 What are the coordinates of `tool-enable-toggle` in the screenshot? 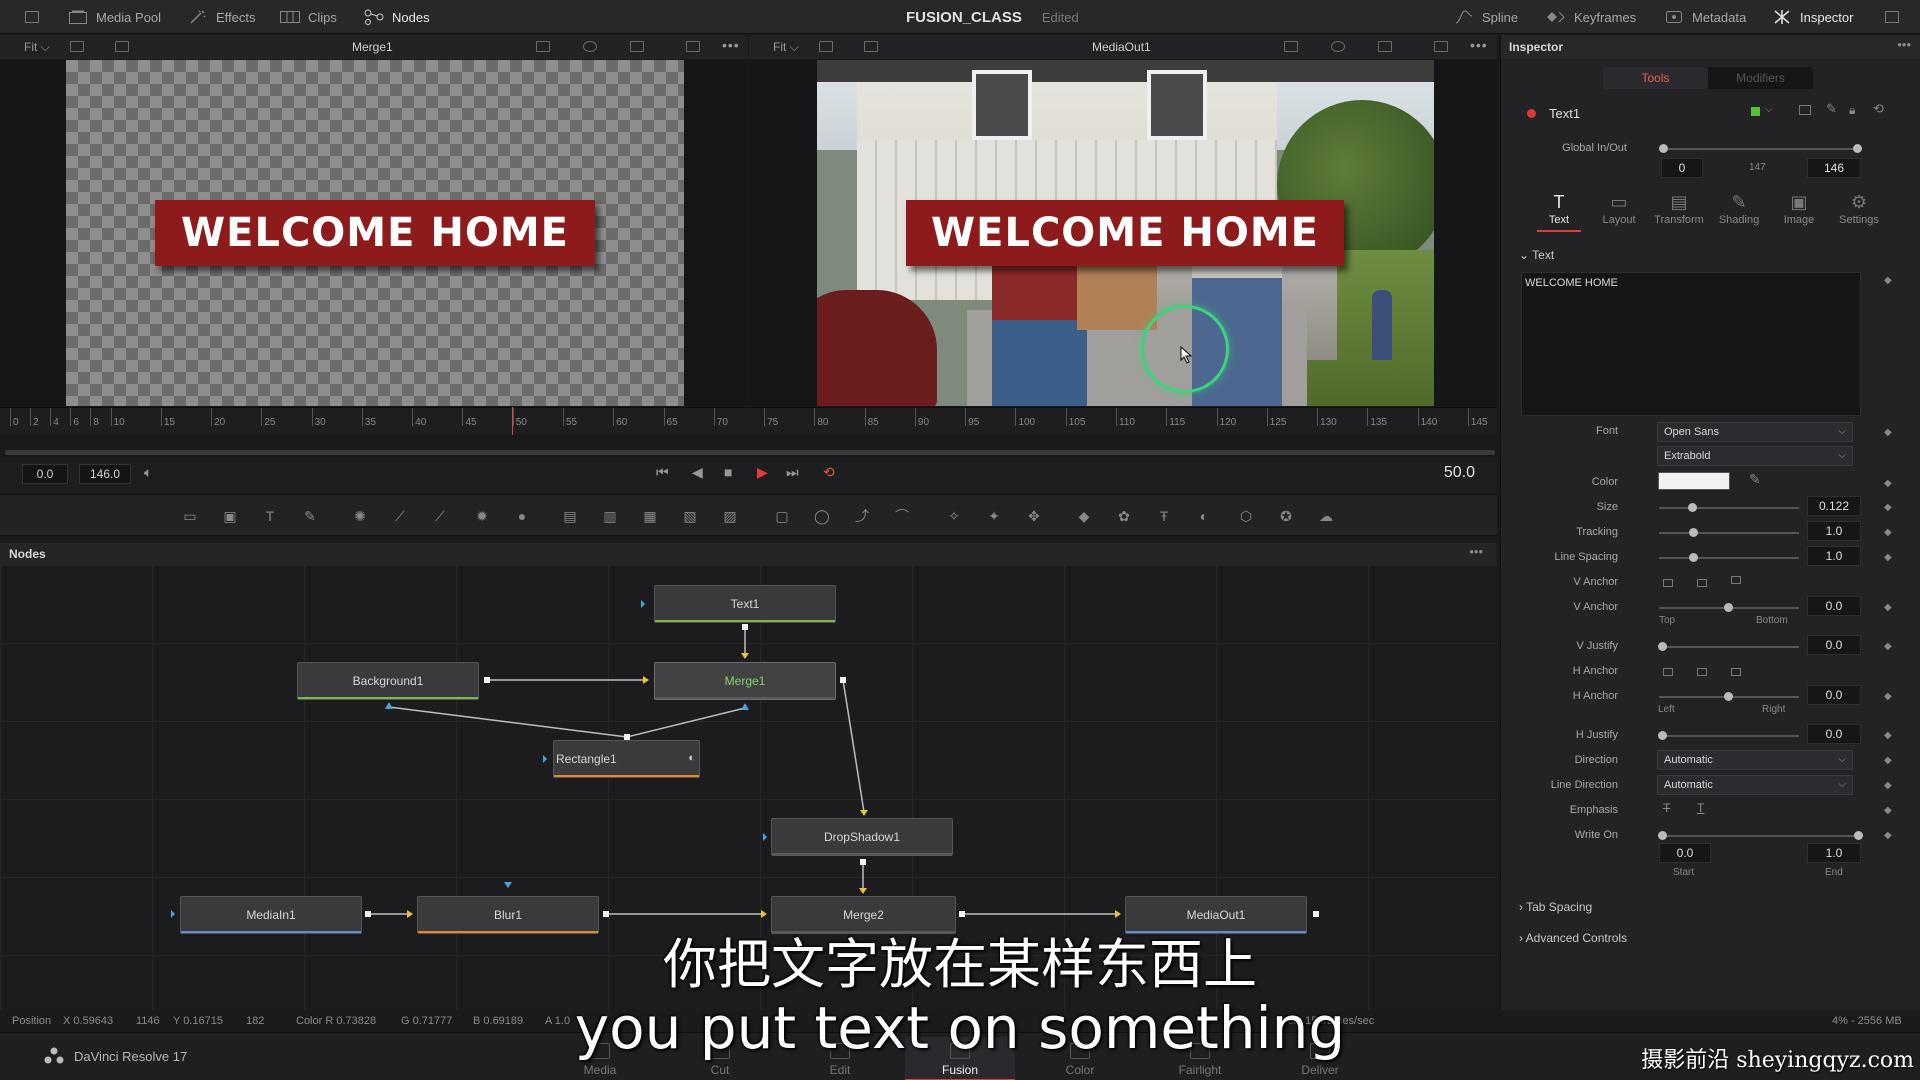 It's located at (1531, 113).